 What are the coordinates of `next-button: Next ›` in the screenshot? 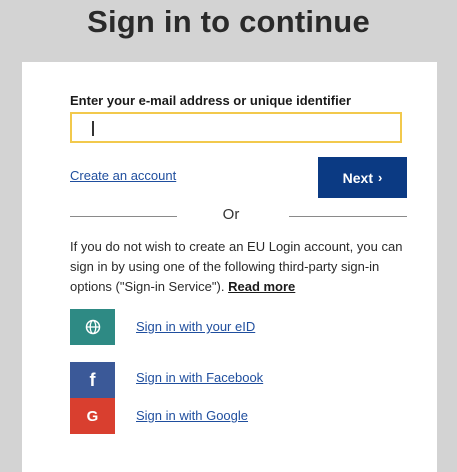 It's located at (362, 177).